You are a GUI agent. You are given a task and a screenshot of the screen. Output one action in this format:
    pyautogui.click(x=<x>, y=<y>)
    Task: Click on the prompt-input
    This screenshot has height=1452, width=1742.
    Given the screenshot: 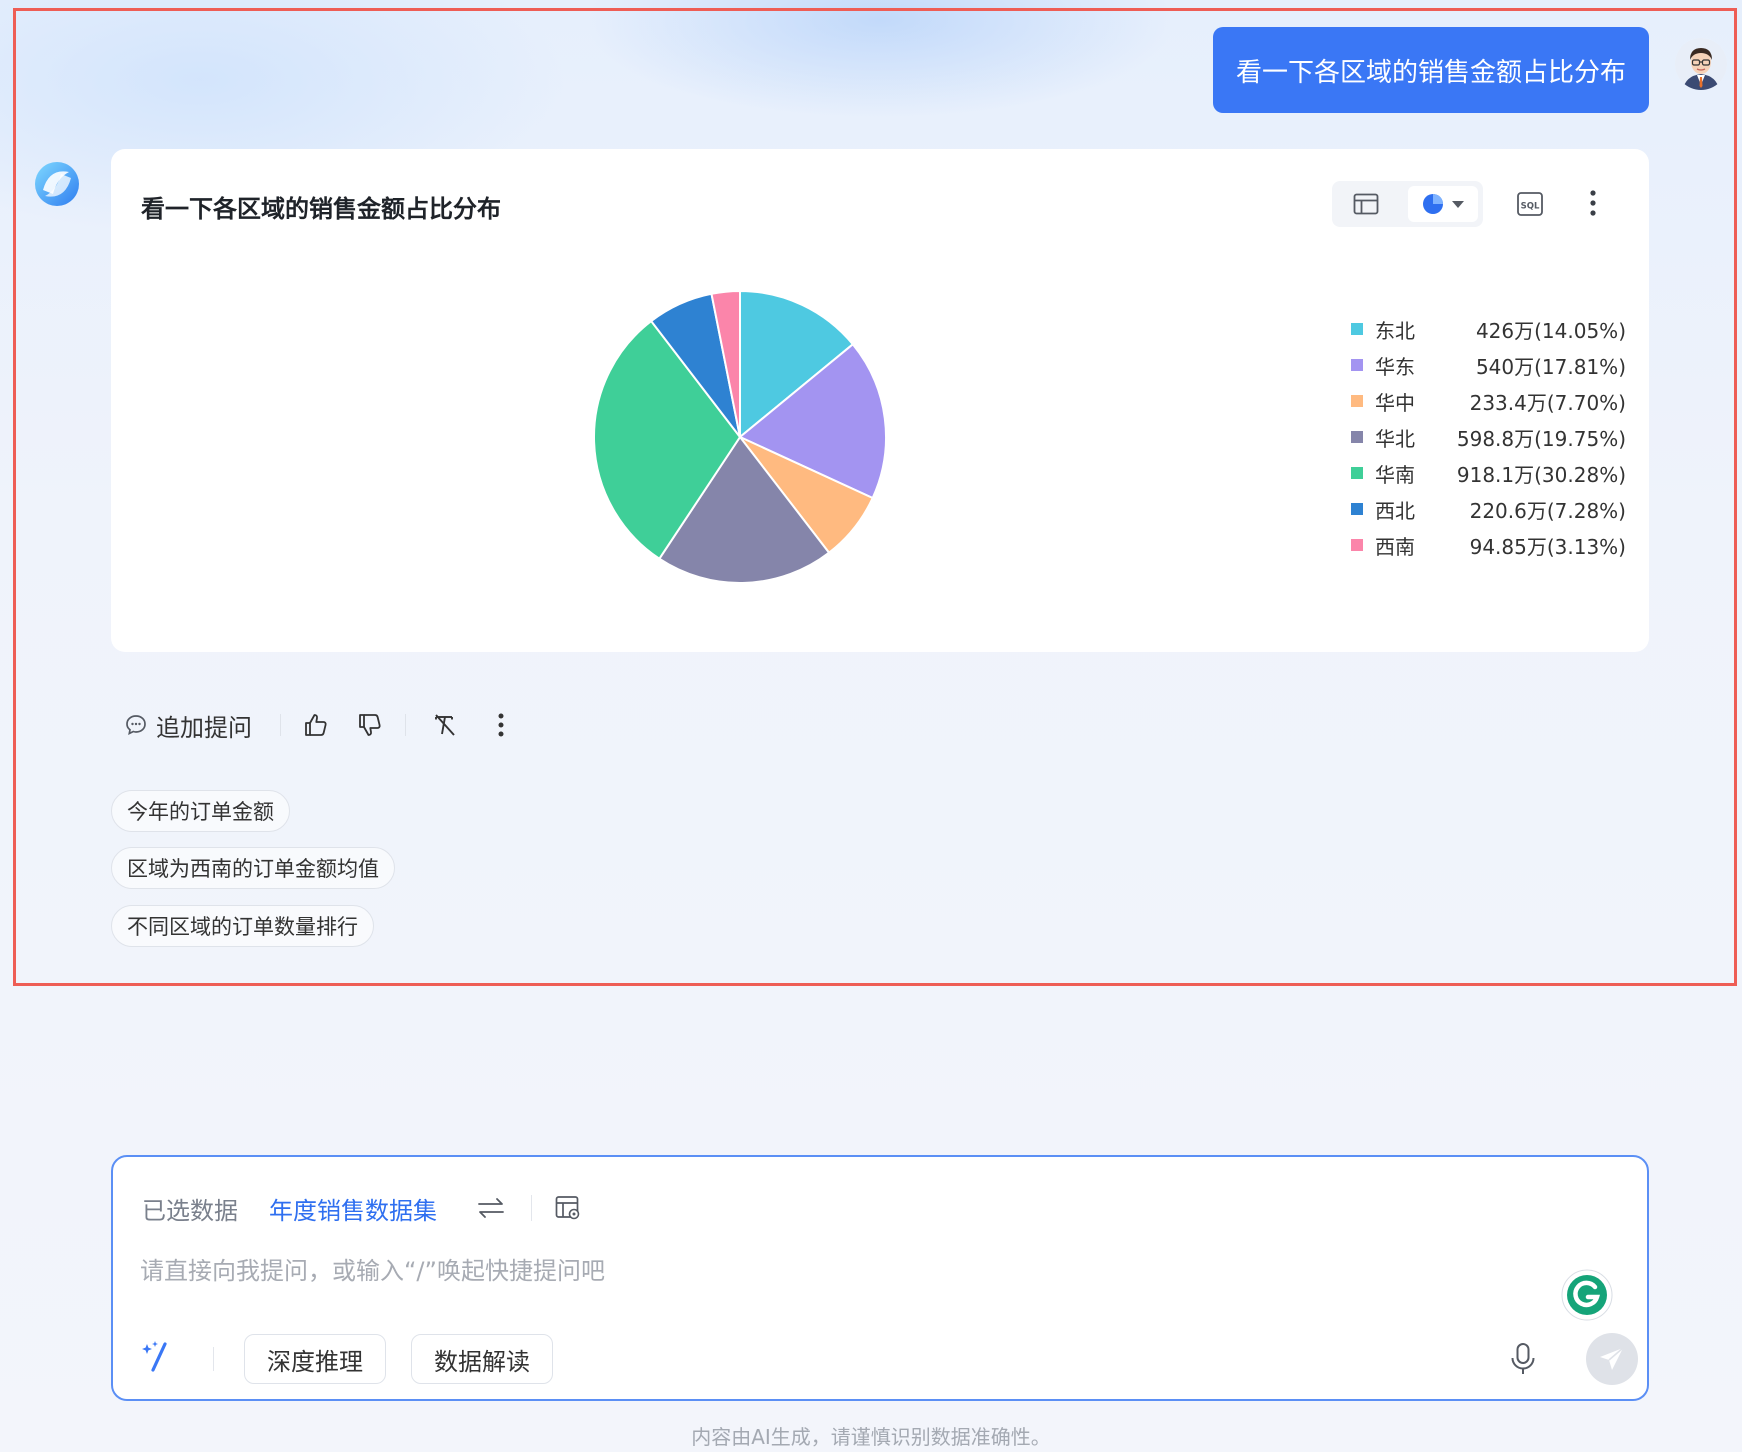 What is the action you would take?
    pyautogui.click(x=790, y=1271)
    